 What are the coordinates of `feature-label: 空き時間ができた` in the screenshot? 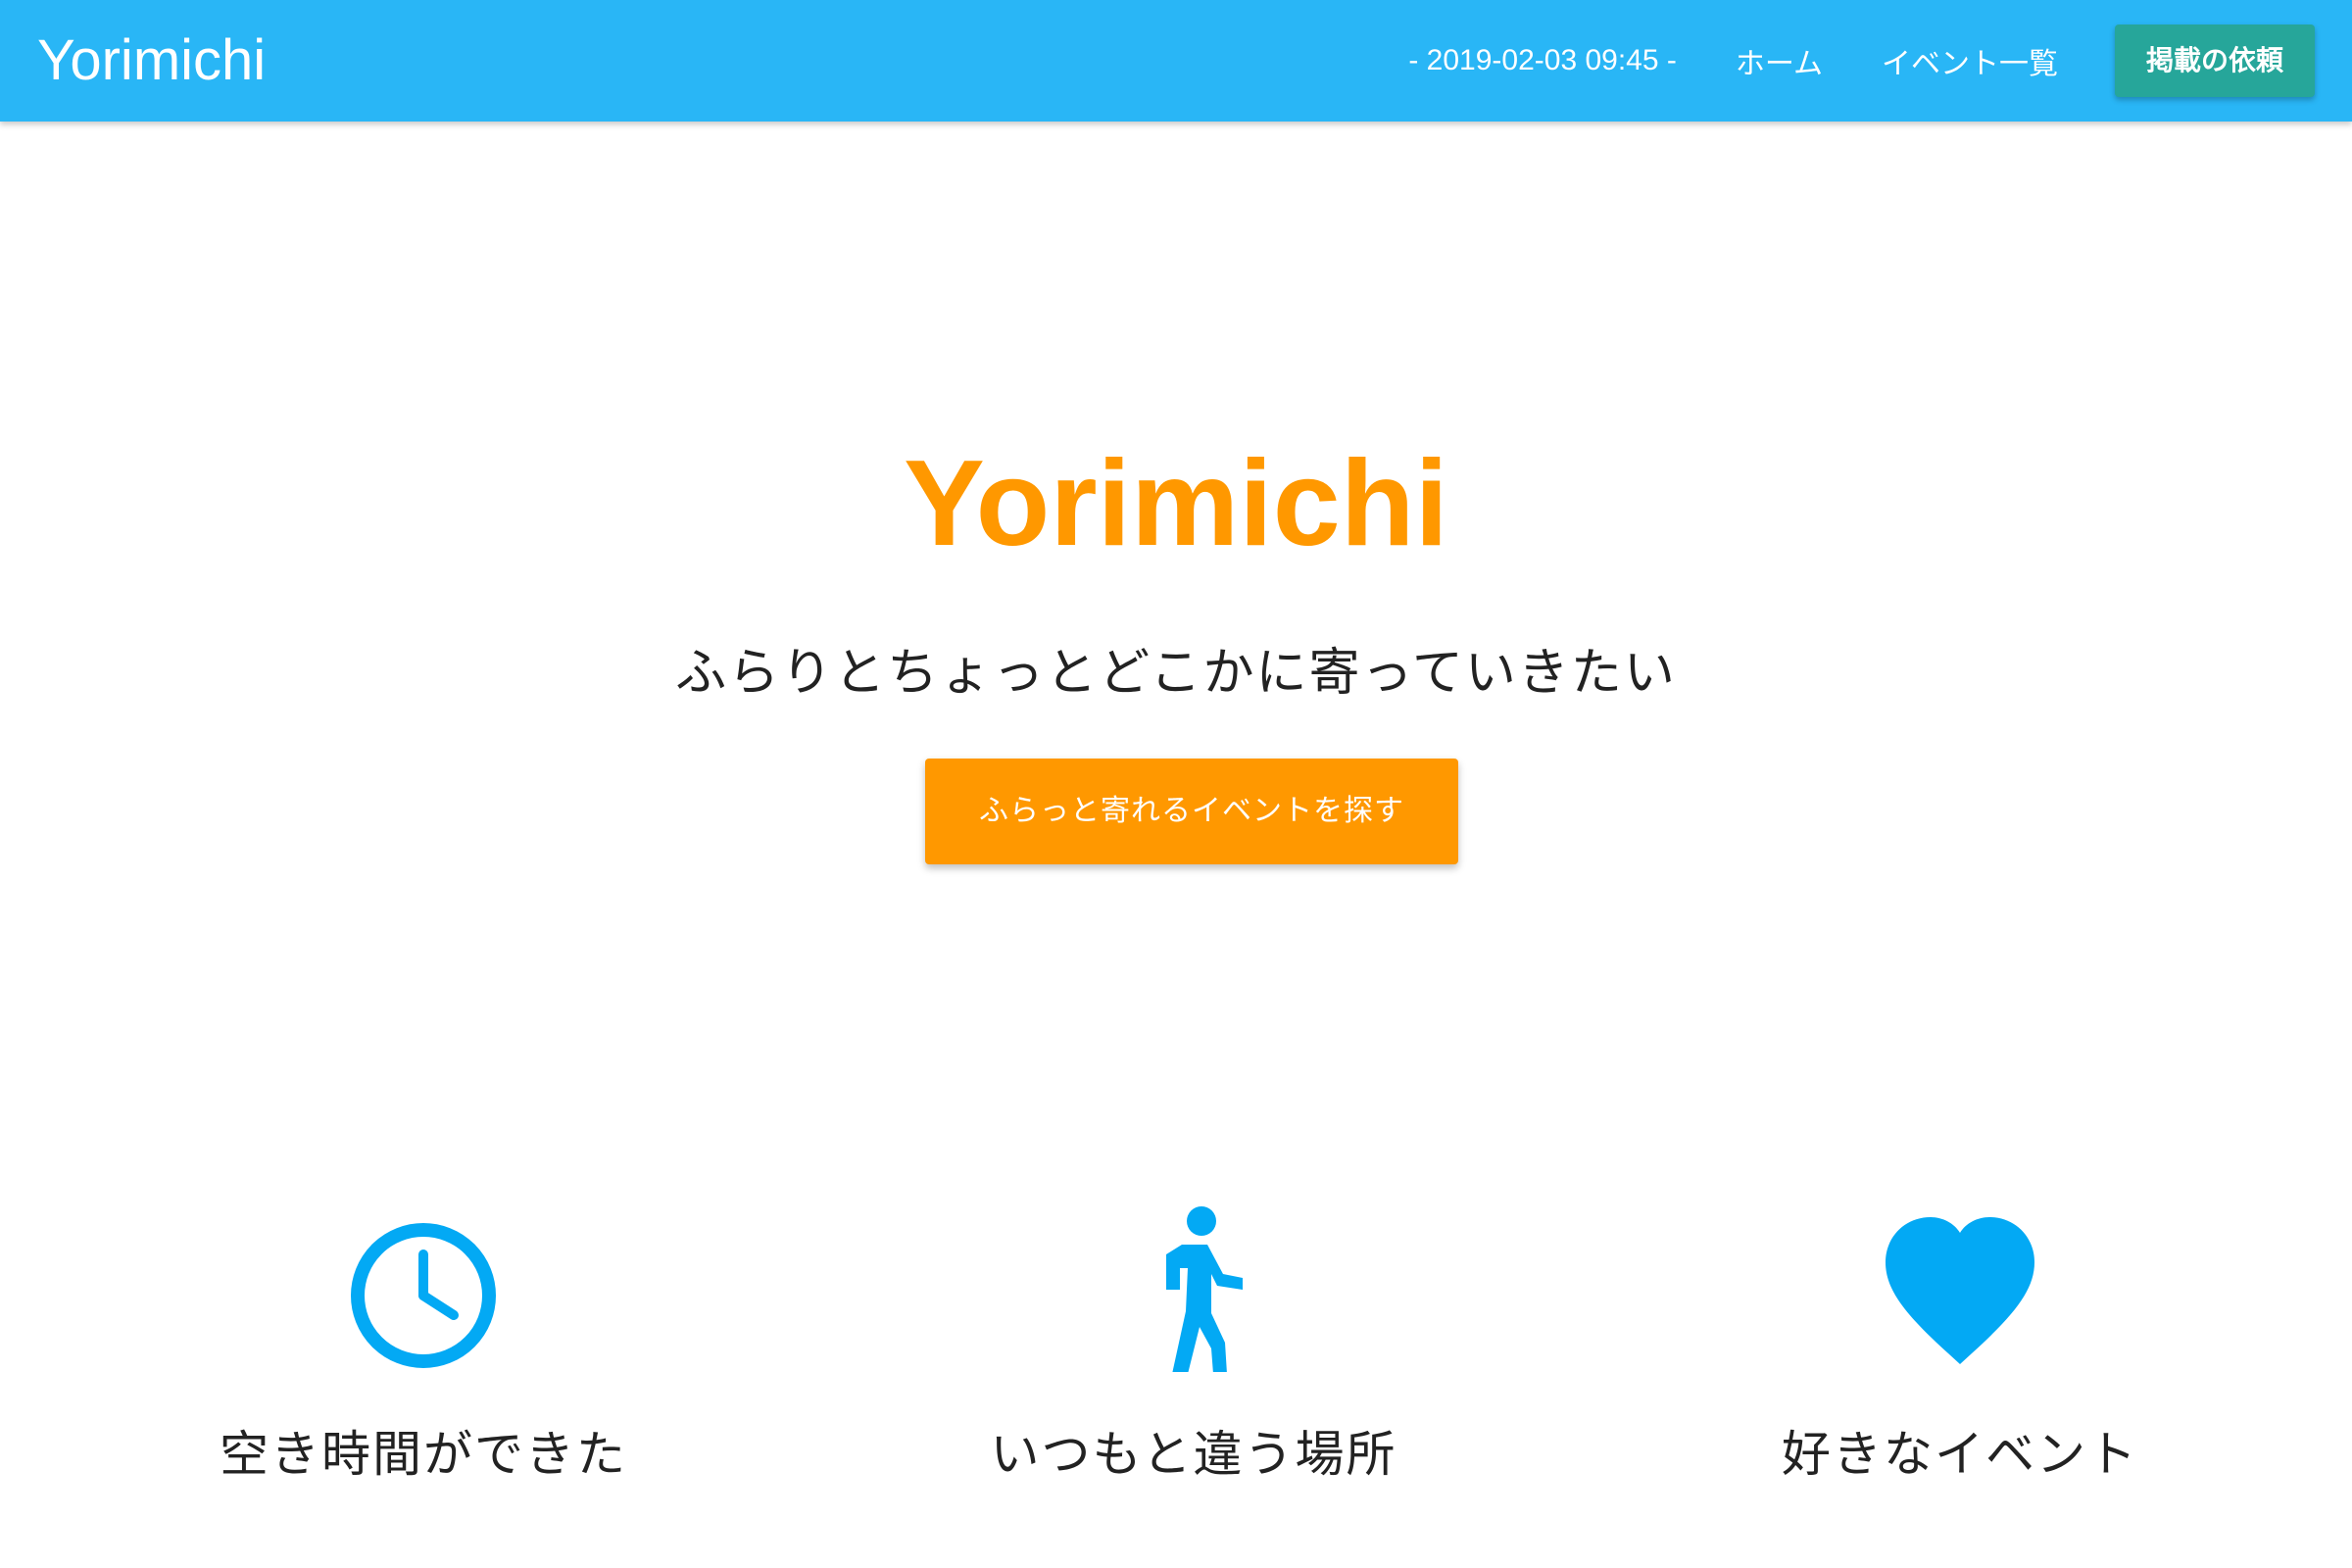 It's located at (423, 1454).